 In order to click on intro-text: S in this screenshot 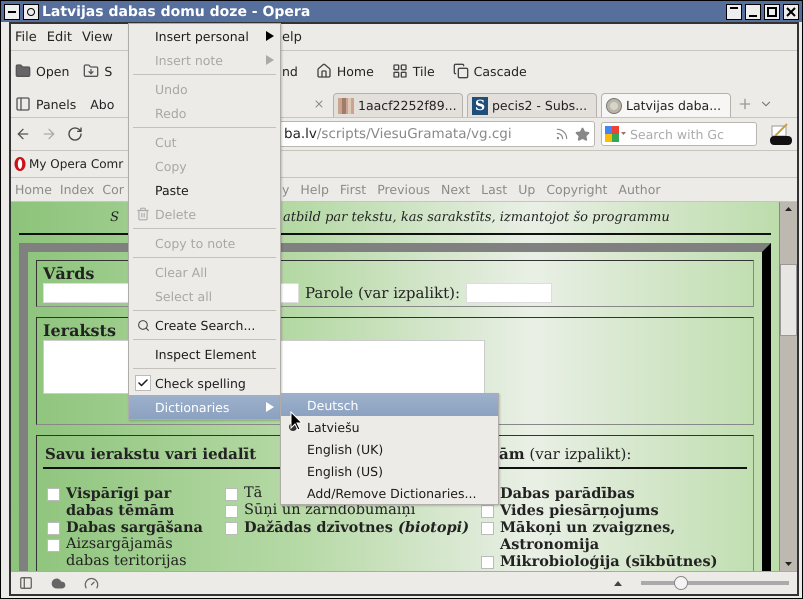, I will do `click(114, 217)`.